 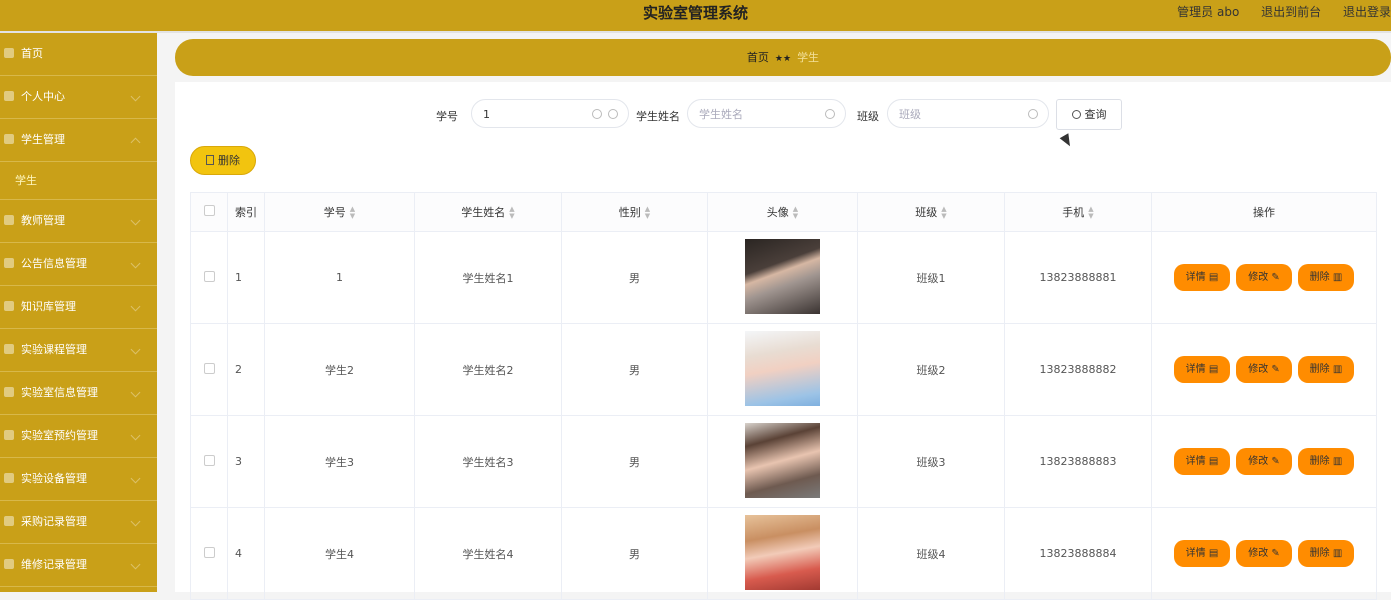 I want to click on cell-index: 2, so click(x=246, y=369).